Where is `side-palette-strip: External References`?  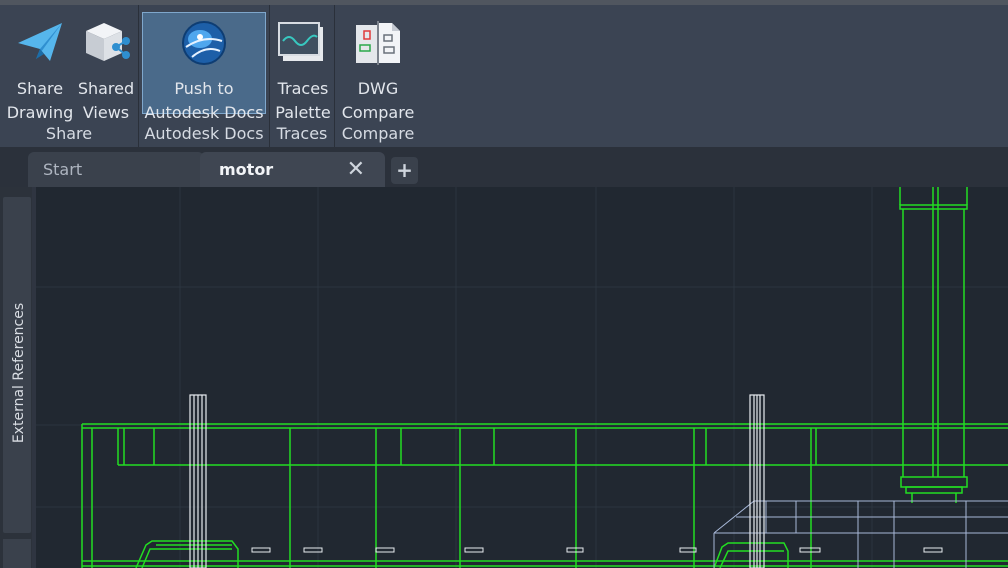 side-palette-strip: External References is located at coordinates (16, 377).